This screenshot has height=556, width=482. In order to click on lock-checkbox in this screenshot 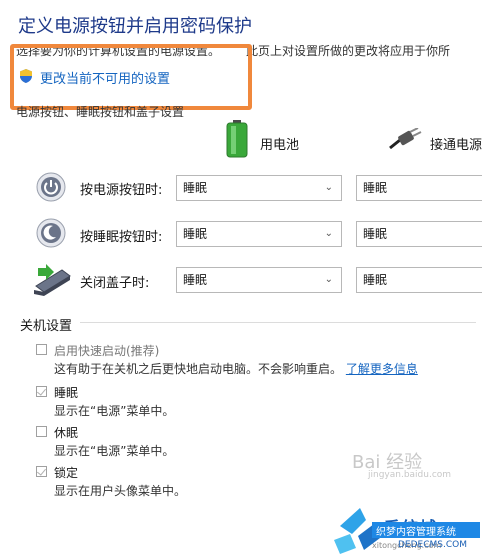, I will do `click(41, 471)`.